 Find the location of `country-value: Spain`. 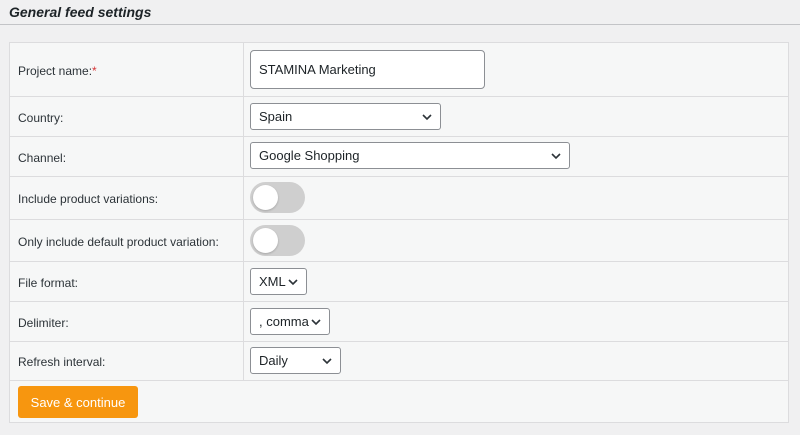

country-value: Spain is located at coordinates (276, 116).